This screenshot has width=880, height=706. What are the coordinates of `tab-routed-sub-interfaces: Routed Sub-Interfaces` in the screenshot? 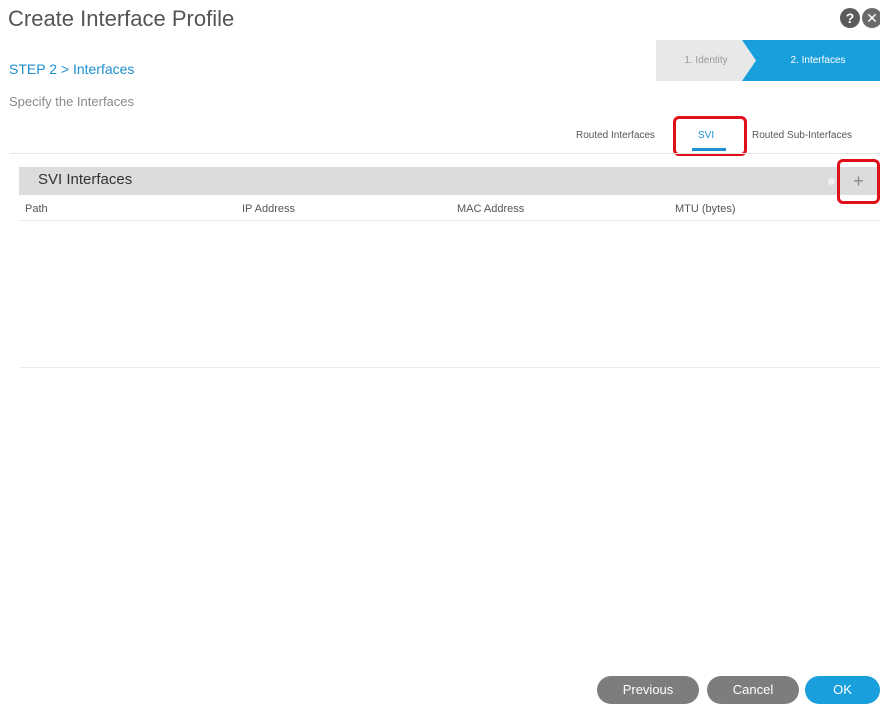 It's located at (802, 135).